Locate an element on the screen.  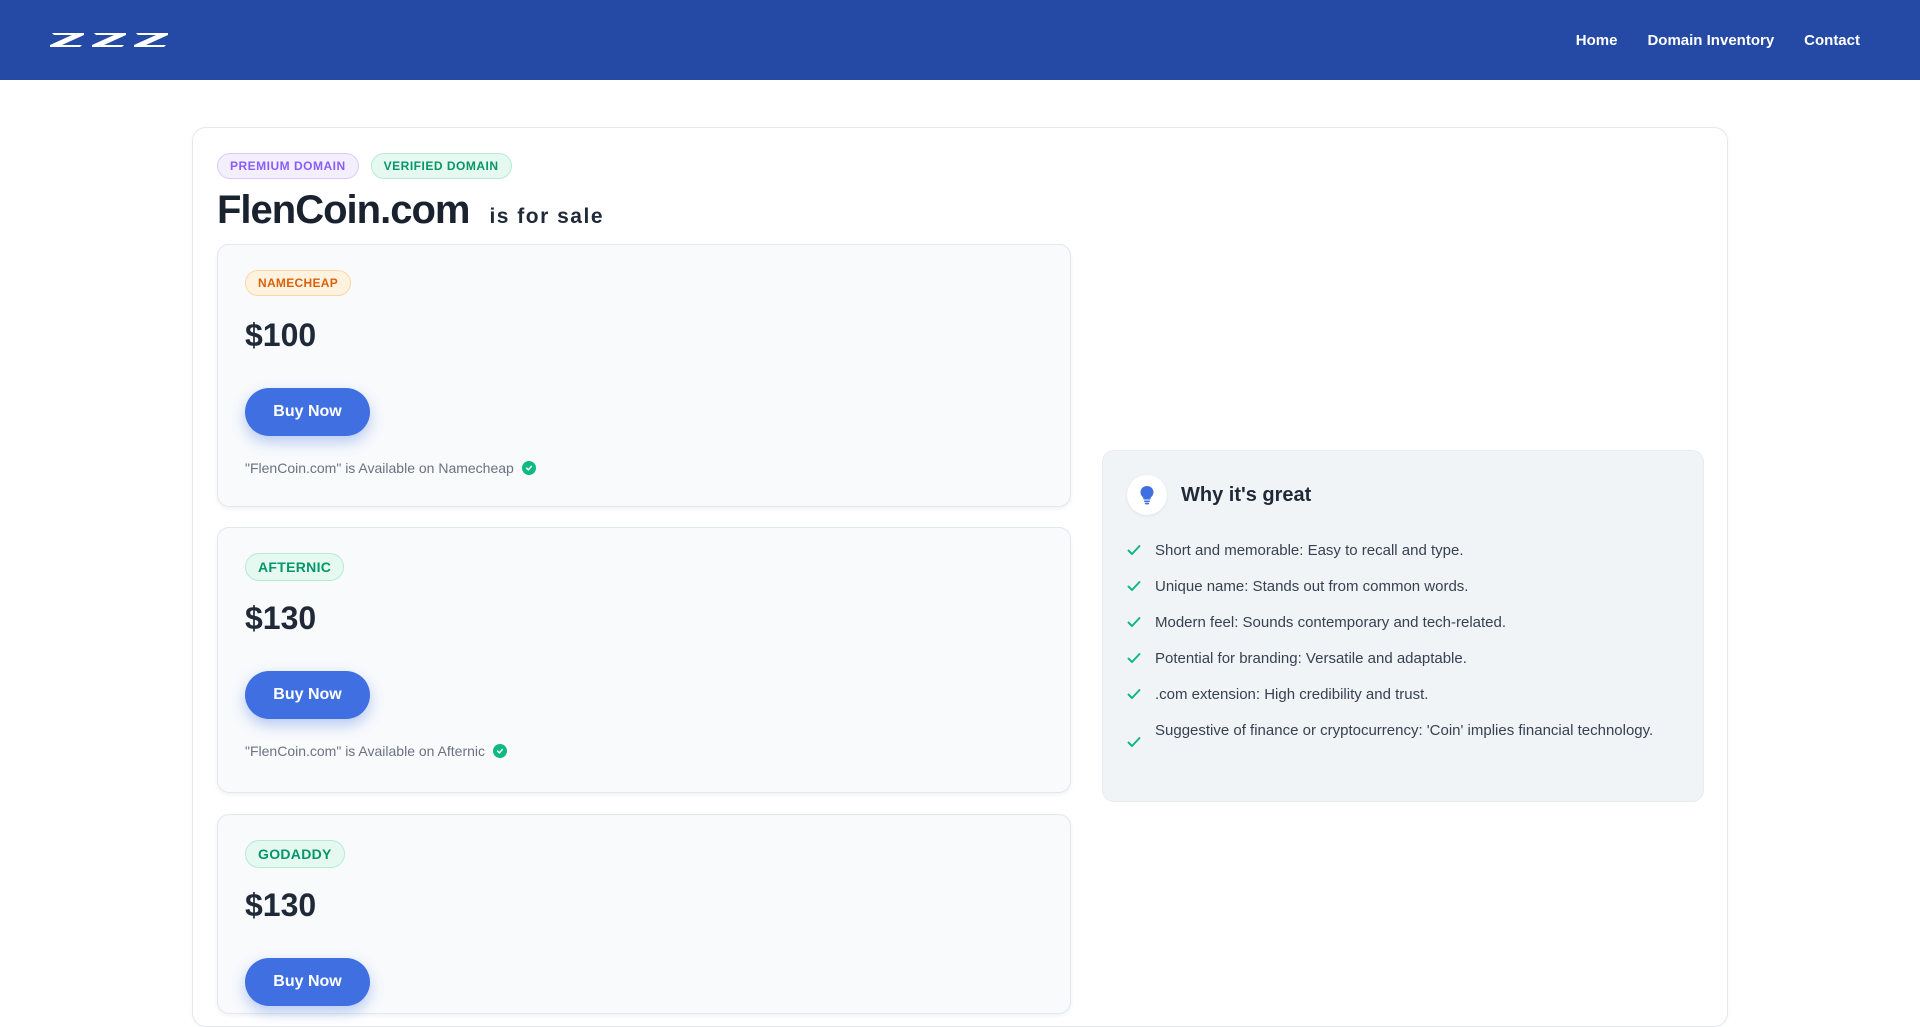
why-title: Why it's great is located at coordinates (1246, 494).